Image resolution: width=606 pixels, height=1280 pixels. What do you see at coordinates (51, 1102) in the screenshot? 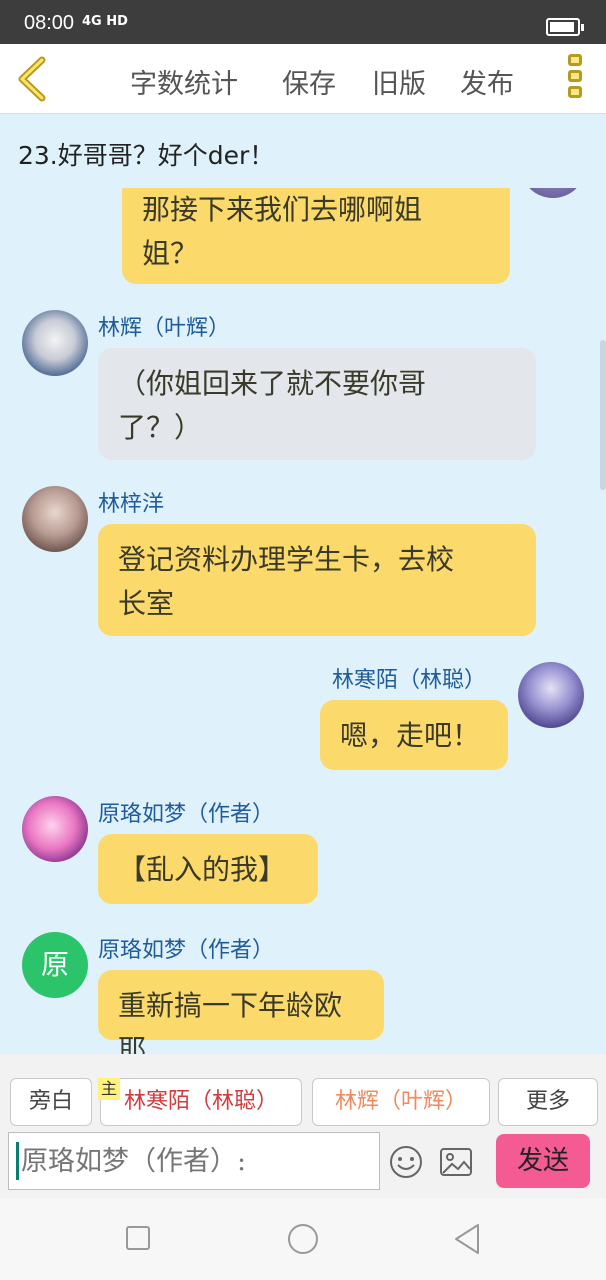
I see `narration-button: 旁白` at bounding box center [51, 1102].